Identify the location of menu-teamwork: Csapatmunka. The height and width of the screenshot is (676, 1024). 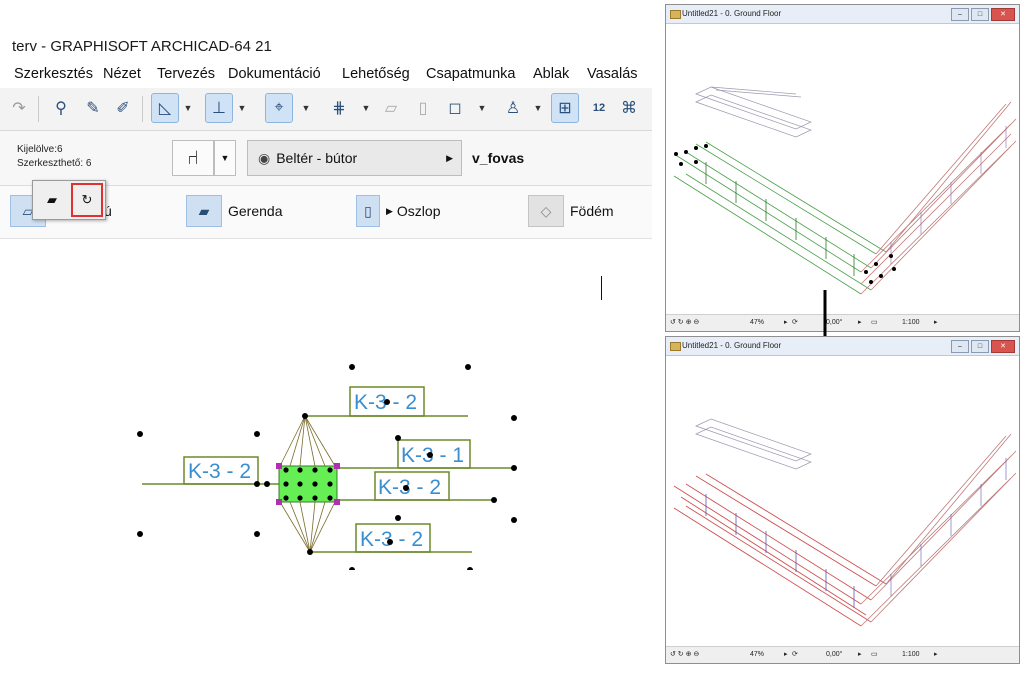
(470, 74).